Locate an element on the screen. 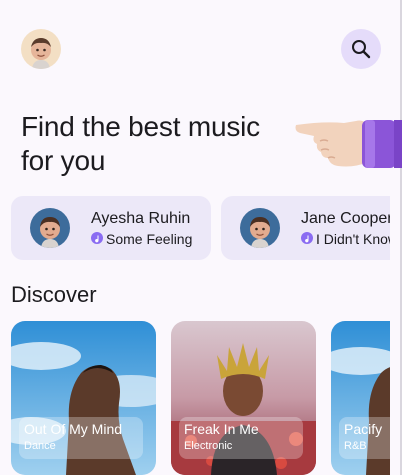 The width and height of the screenshot is (402, 475). album-title: Out Of My Mind is located at coordinates (73, 429).